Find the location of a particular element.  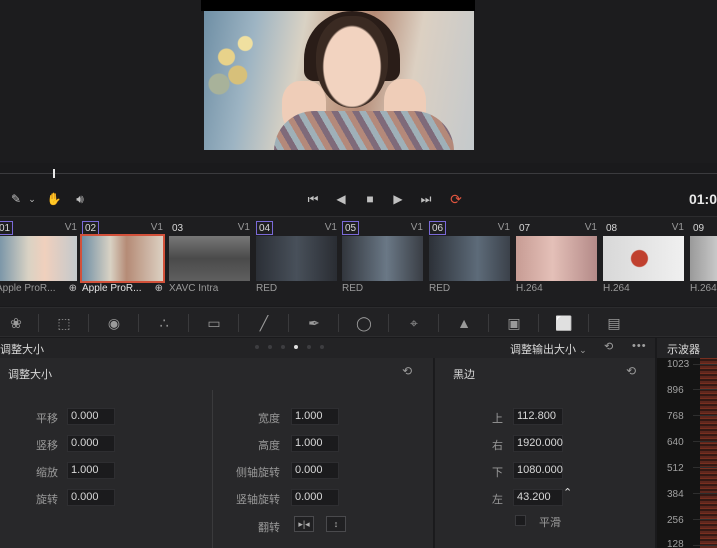

scope-tick: 128 is located at coordinates (675, 543).